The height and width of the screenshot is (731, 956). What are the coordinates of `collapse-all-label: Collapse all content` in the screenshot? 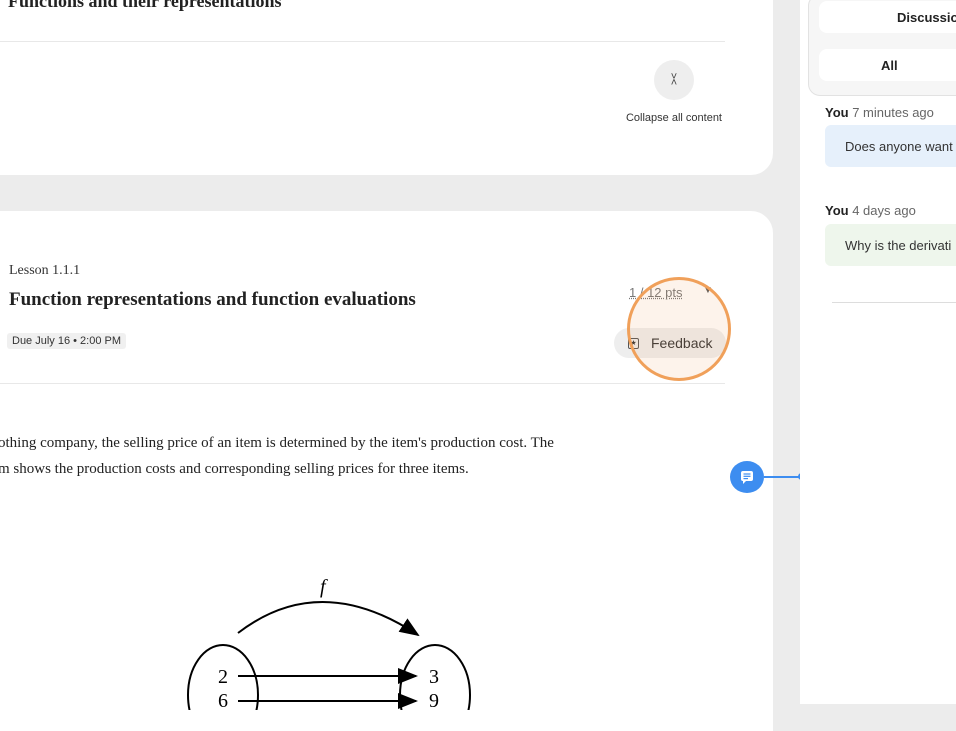 It's located at (673, 118).